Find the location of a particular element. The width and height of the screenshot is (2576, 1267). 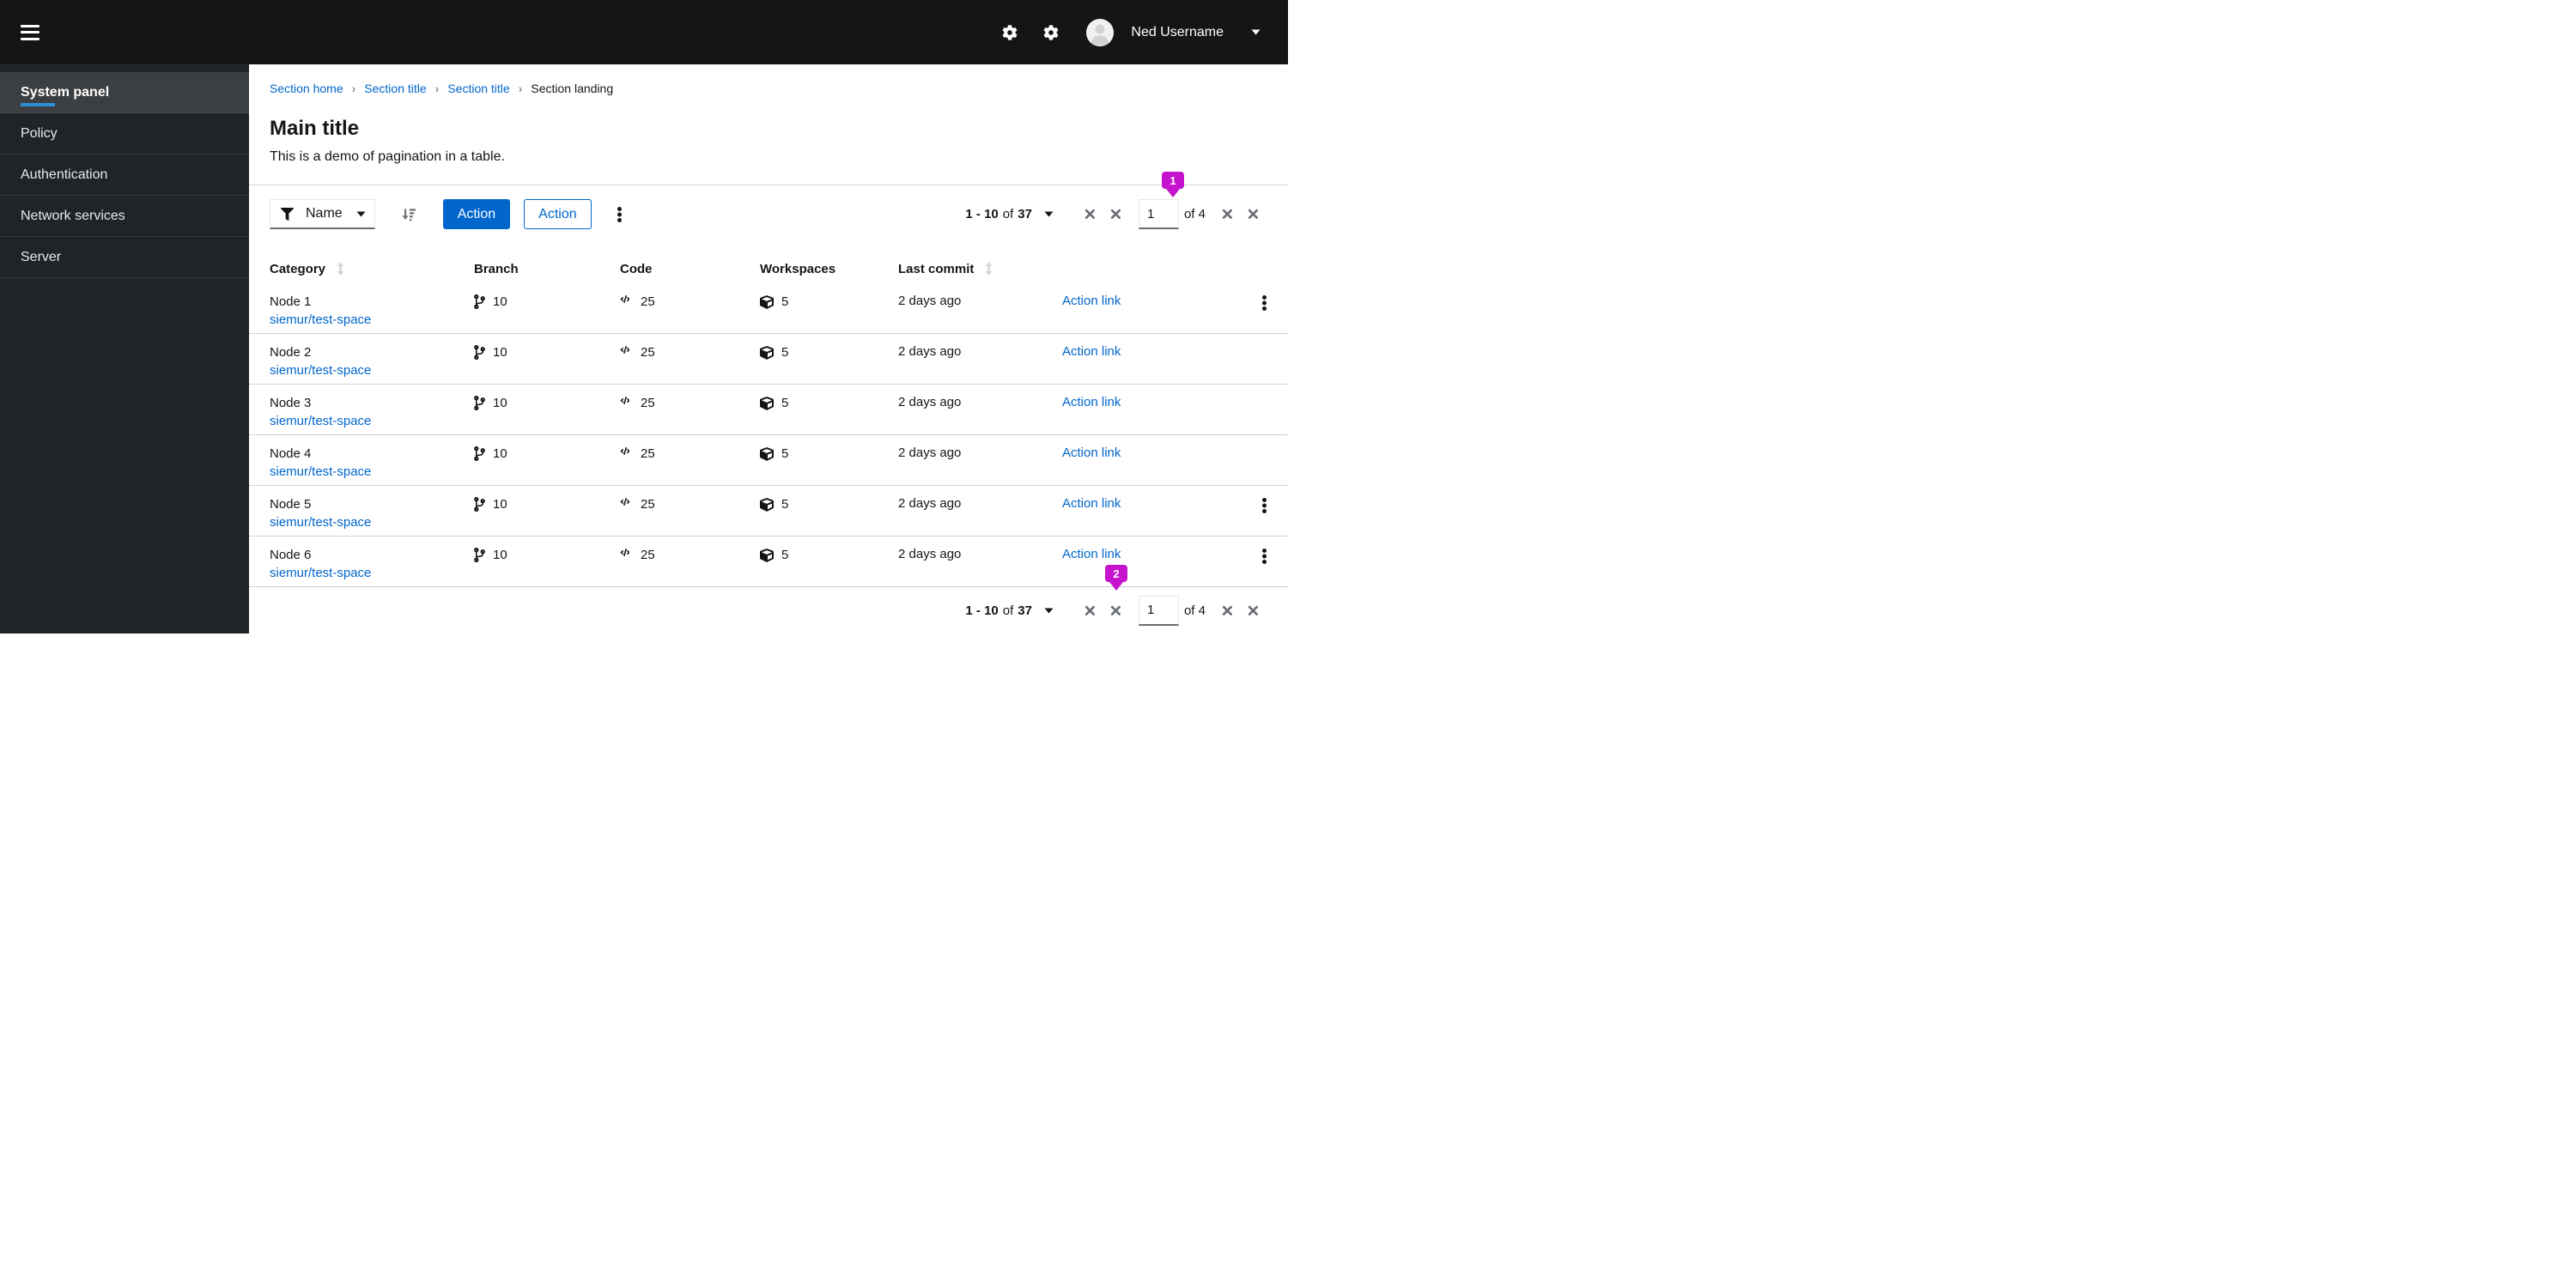

gear-icon is located at coordinates (1010, 32).